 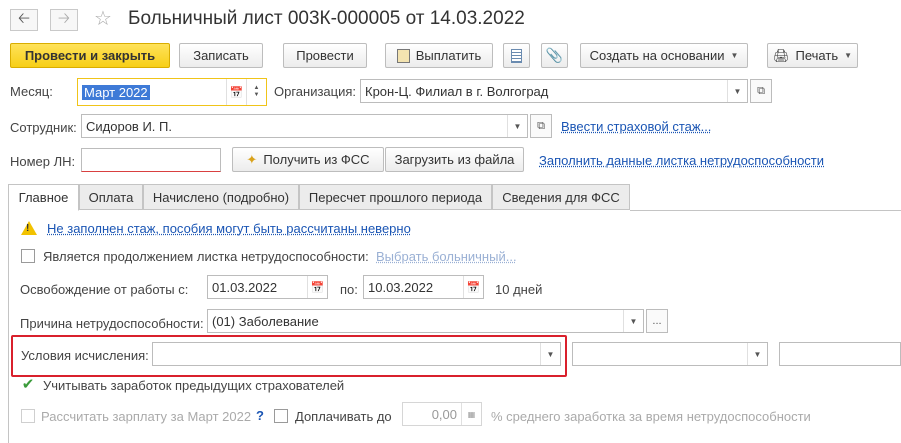 What do you see at coordinates (85, 355) in the screenshot?
I see `conditions-label: Условия исчисления:` at bounding box center [85, 355].